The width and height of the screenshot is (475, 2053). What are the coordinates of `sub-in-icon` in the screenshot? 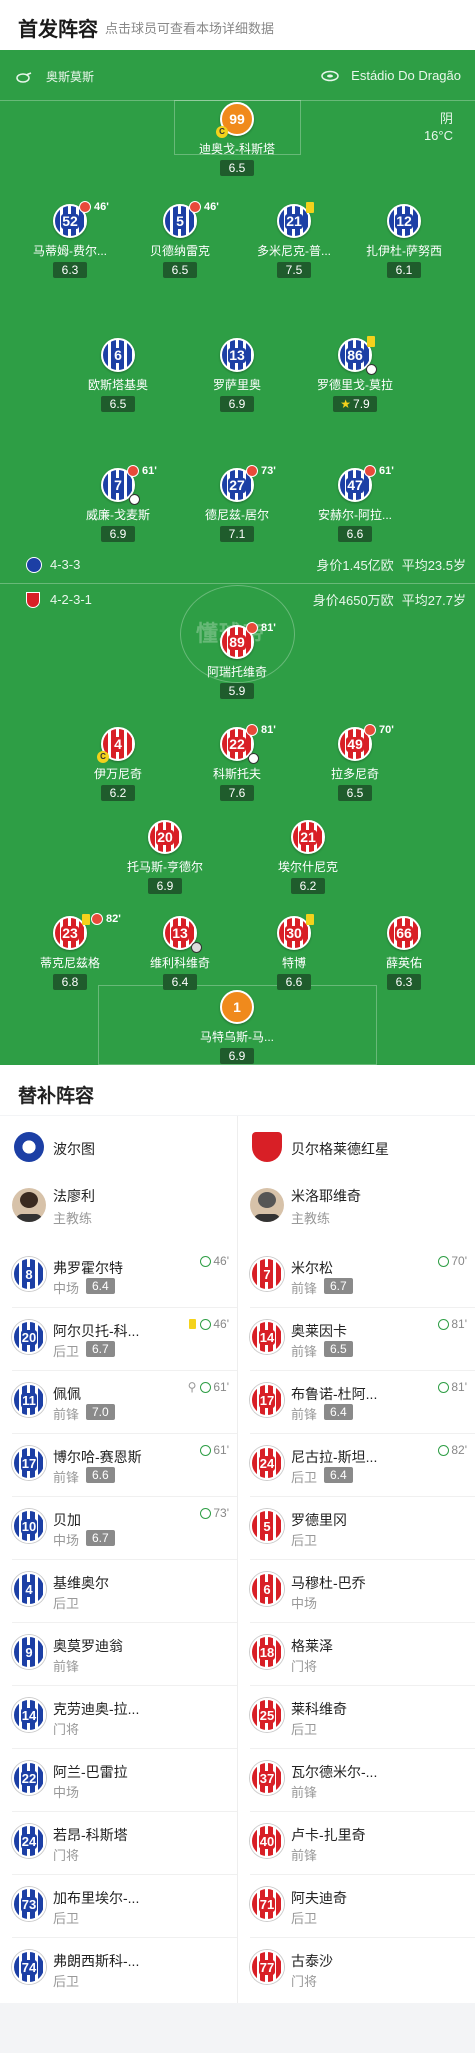 It's located at (206, 1387).